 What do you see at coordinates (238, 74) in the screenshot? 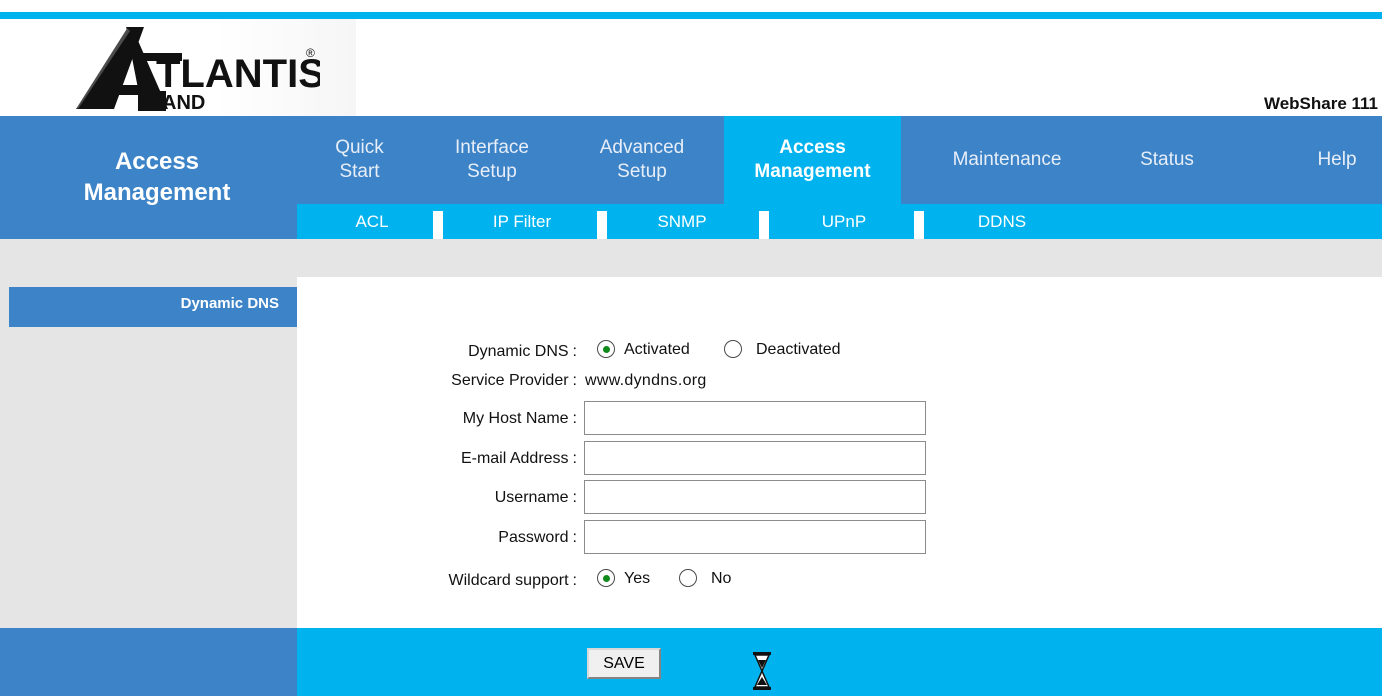
I see `svg-text: TLANTIS` at bounding box center [238, 74].